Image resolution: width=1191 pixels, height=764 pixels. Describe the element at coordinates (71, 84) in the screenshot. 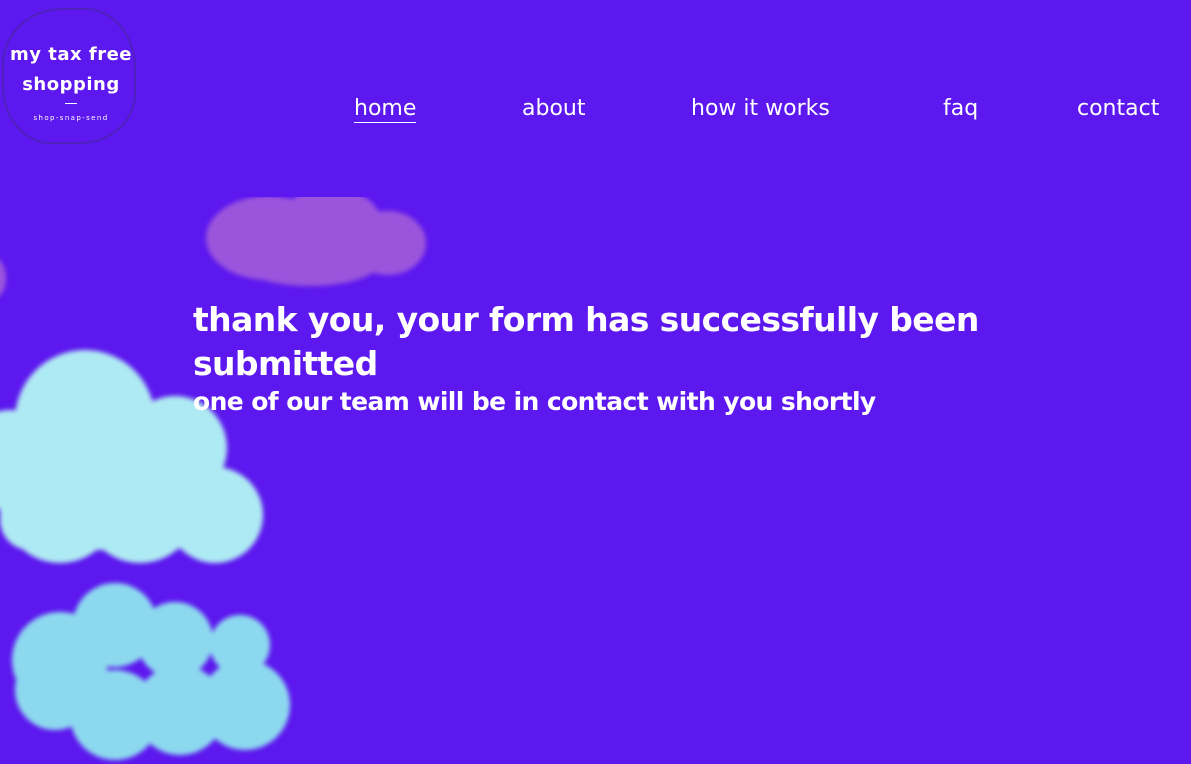

I see `logo-title-line2: shopping` at that location.